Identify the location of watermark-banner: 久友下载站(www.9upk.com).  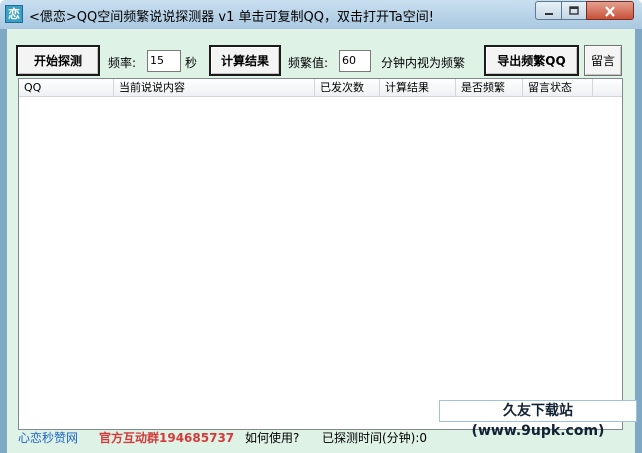
(538, 419).